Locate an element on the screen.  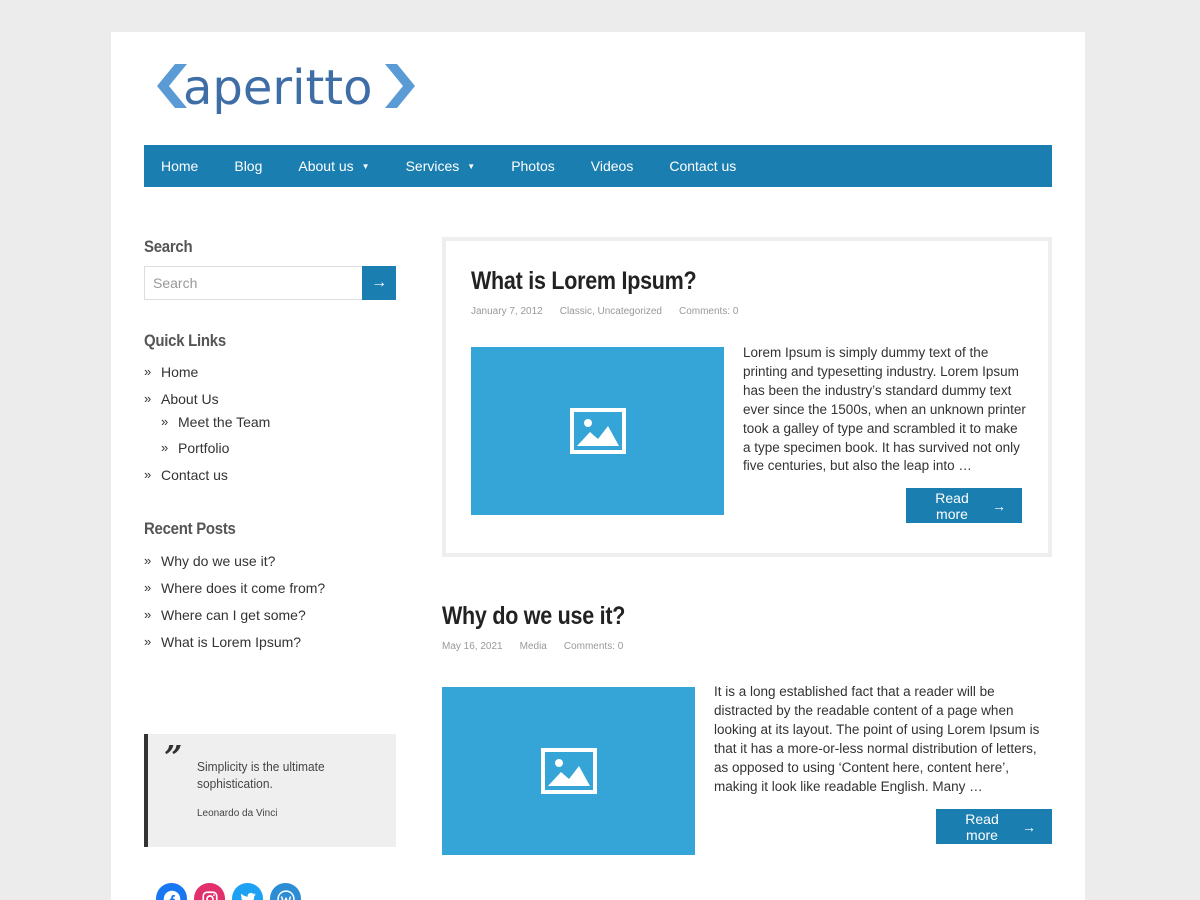
search-widget-title: Search is located at coordinates (168, 246).